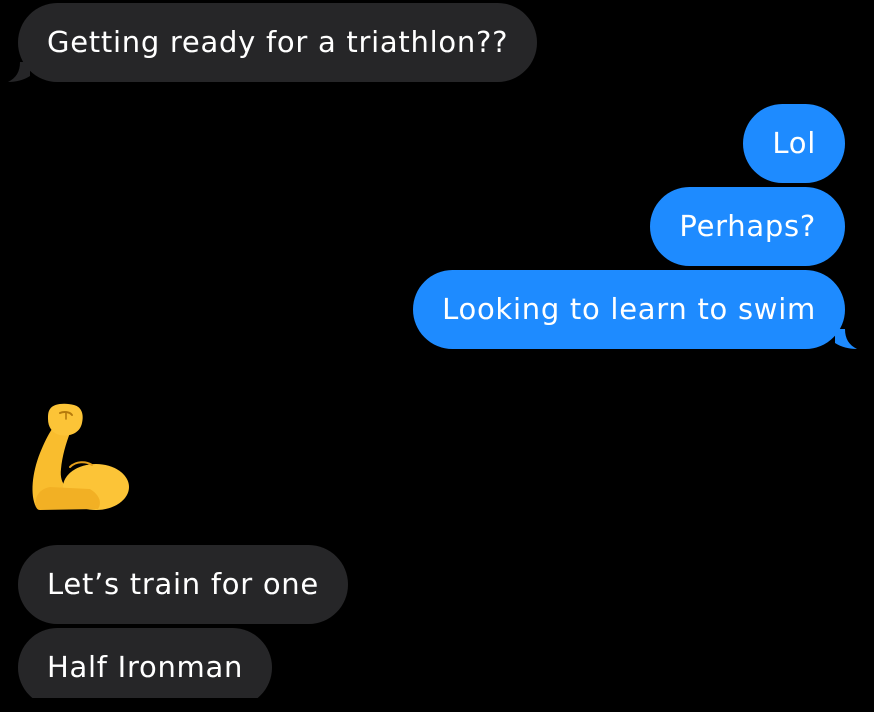 The image size is (874, 712). I want to click on message-bubble: Lol, so click(794, 143).